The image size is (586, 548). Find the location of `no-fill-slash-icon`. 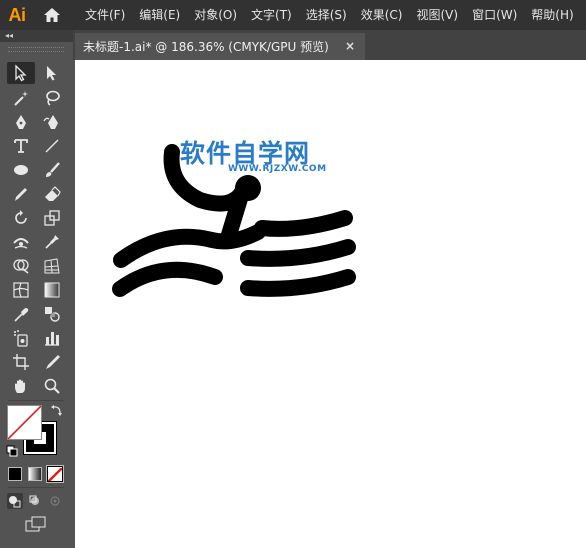

no-fill-slash-icon is located at coordinates (24, 422).